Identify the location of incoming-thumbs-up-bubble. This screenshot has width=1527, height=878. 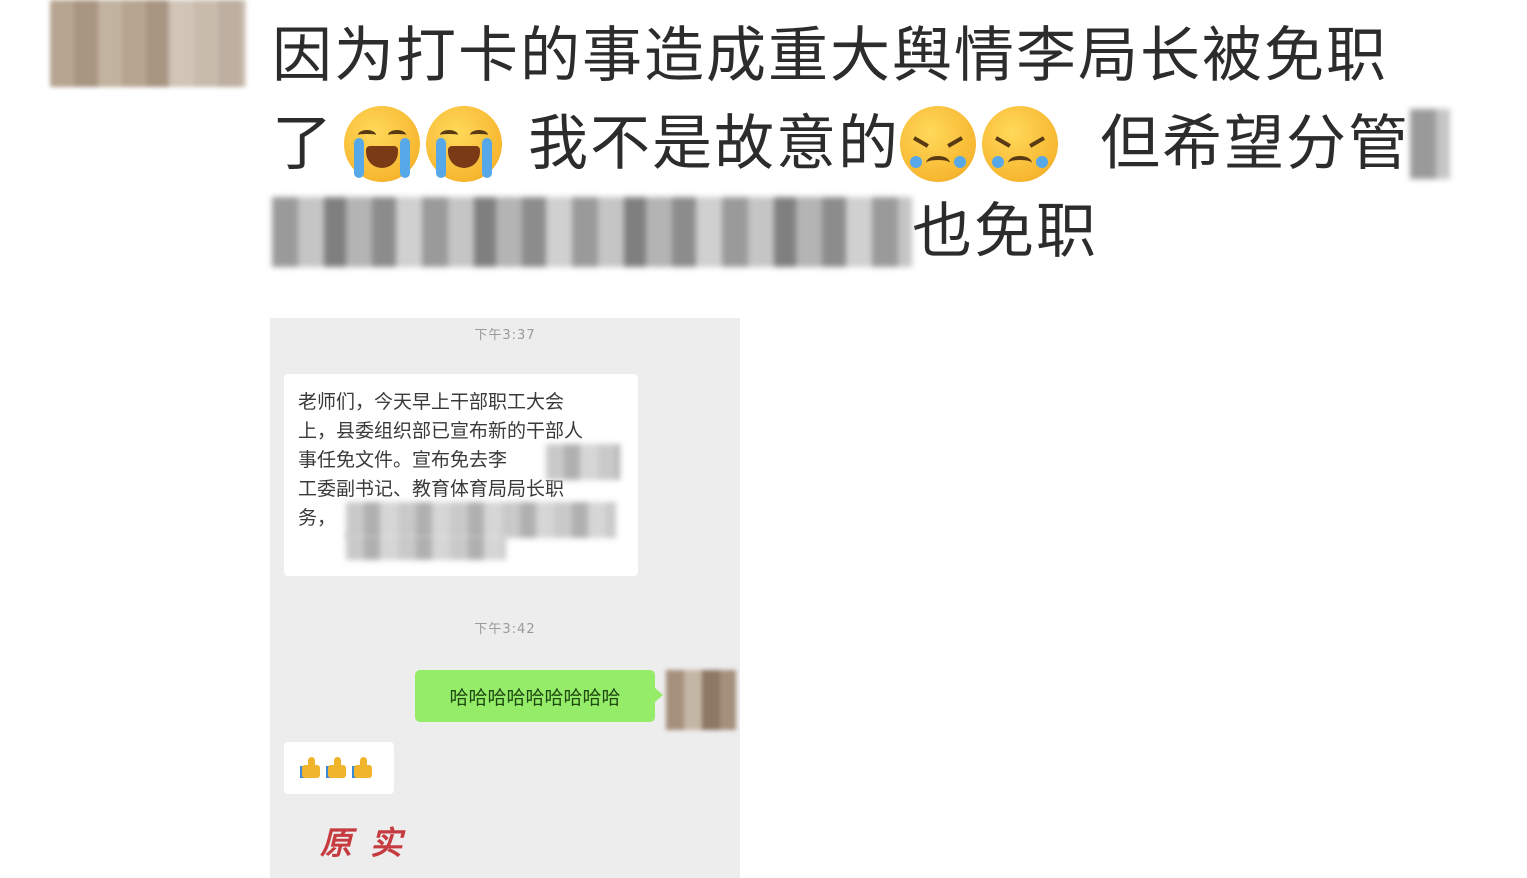
(339, 768).